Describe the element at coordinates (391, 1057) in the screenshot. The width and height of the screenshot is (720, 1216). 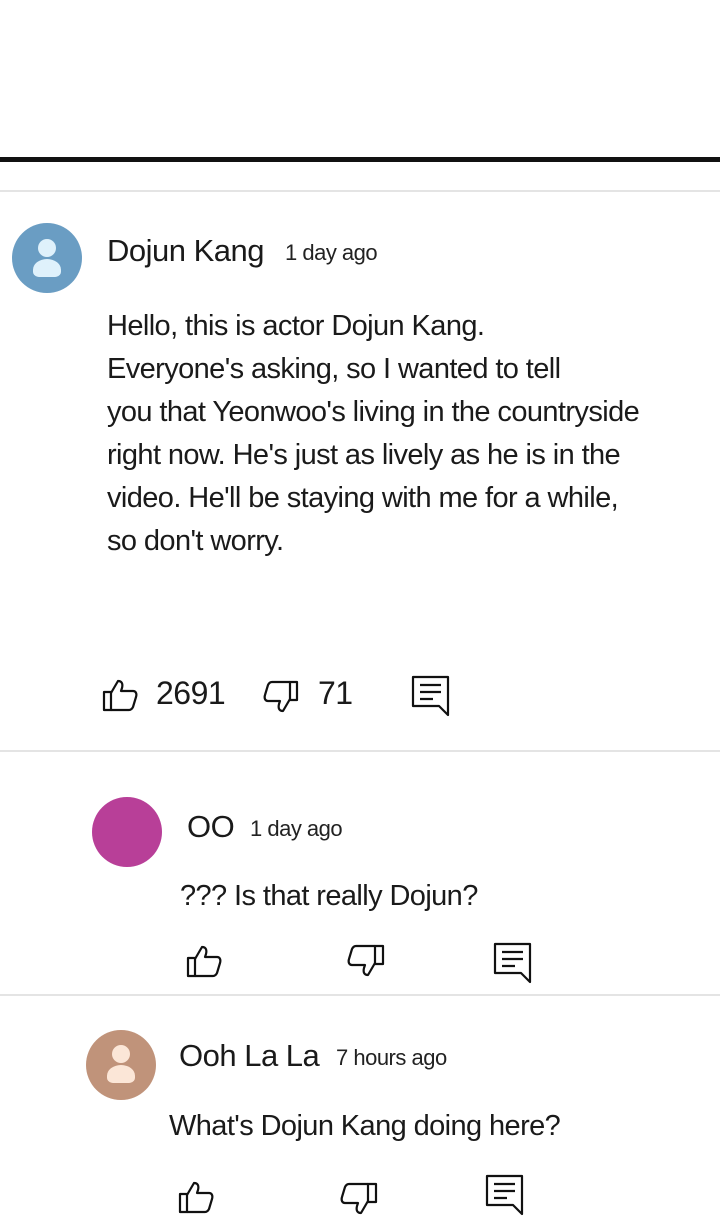
I see `comment-time: 7 hours ago` at that location.